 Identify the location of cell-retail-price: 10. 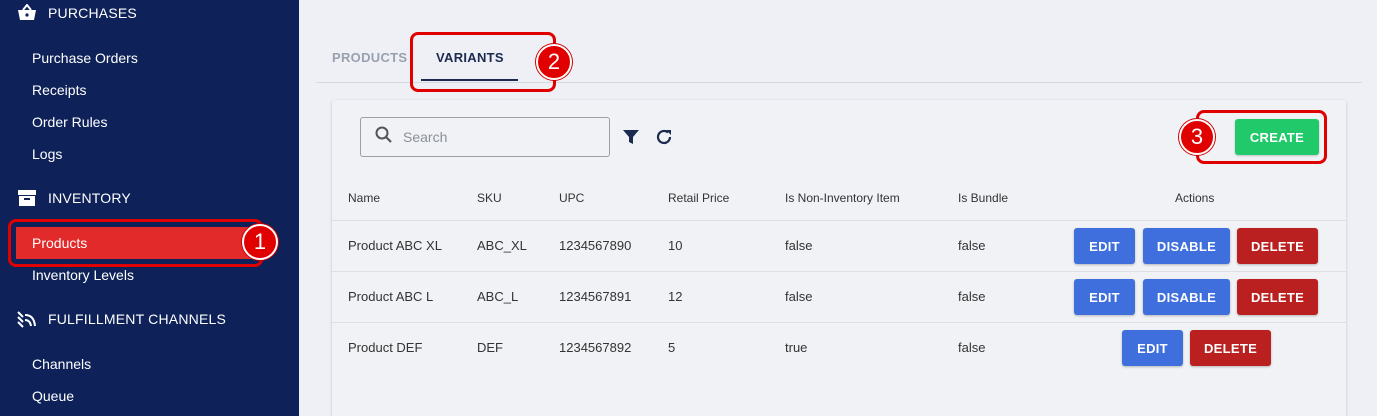
(675, 245).